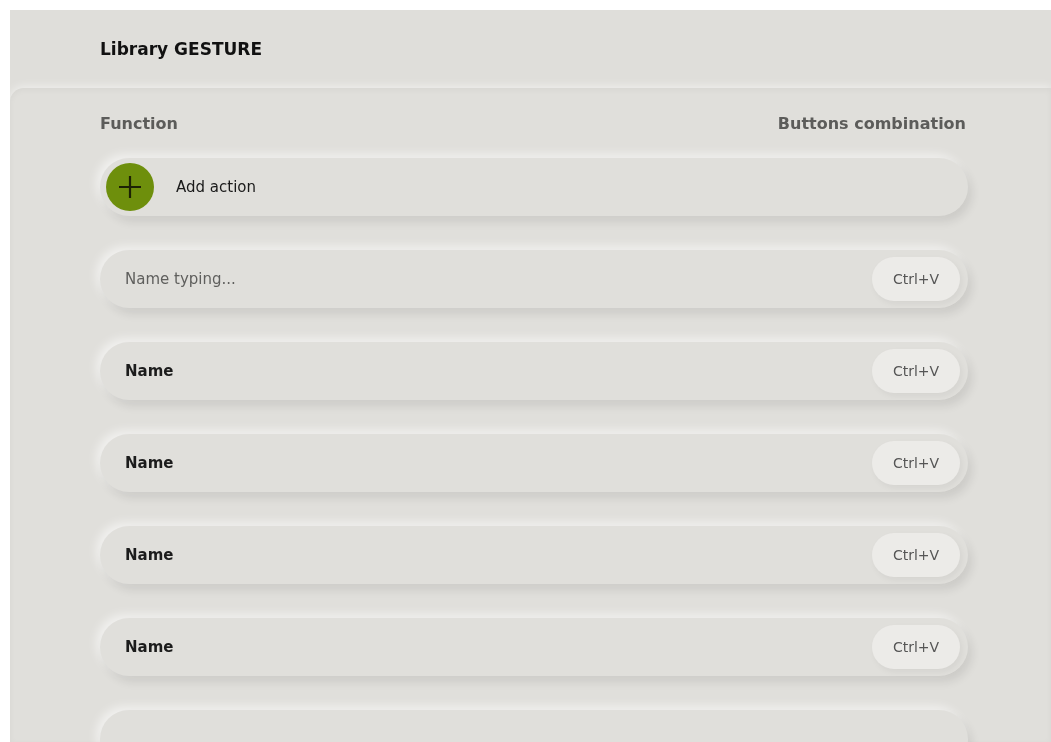  Describe the element at coordinates (130, 187) in the screenshot. I see `plus-icon` at that location.